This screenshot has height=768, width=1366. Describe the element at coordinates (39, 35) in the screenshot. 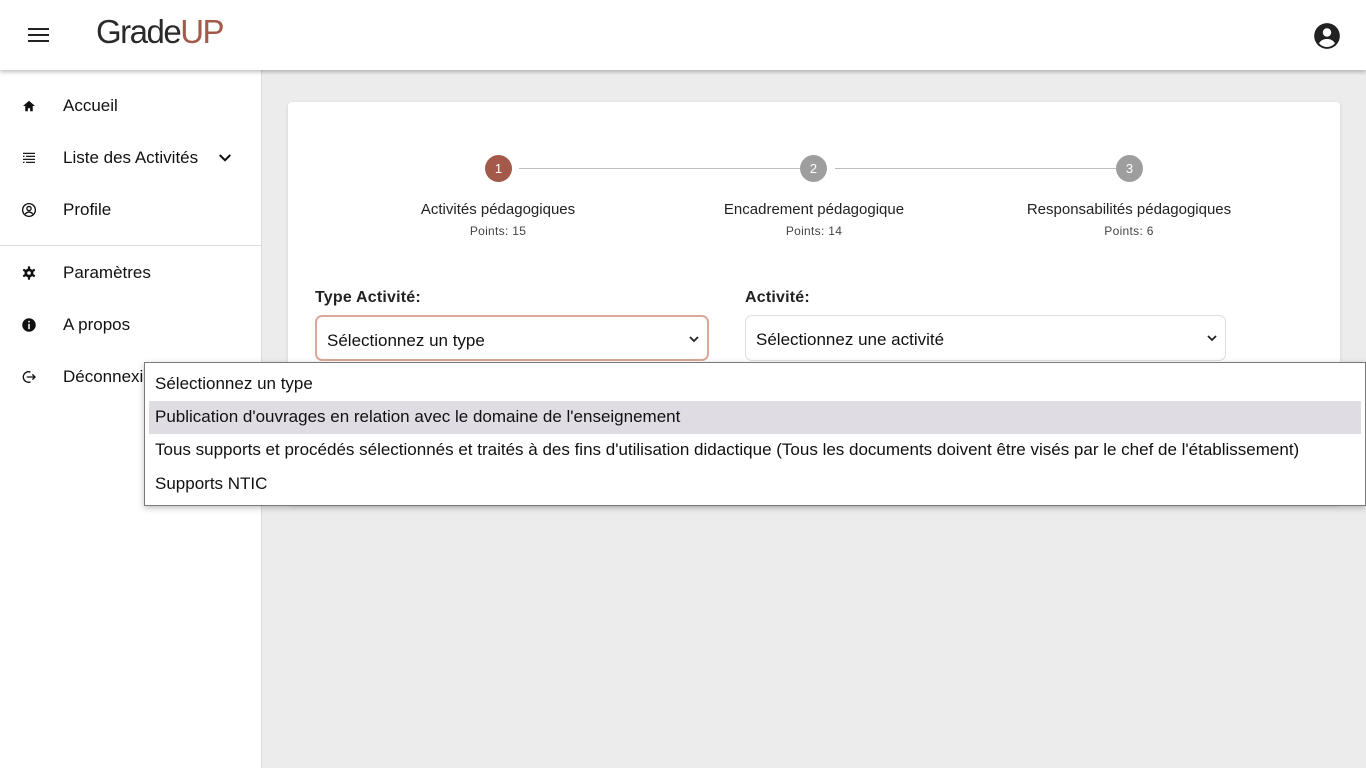

I see `menu-icon` at that location.